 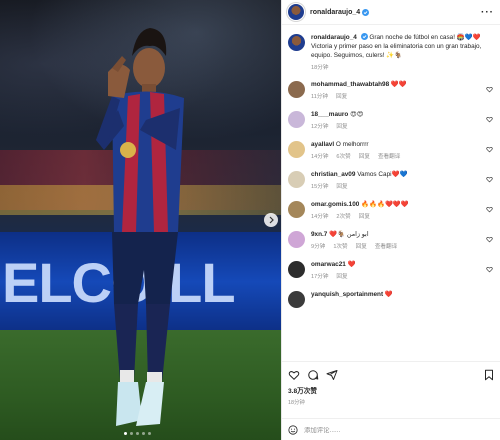 I want to click on bookmark-icon, so click(x=489, y=375).